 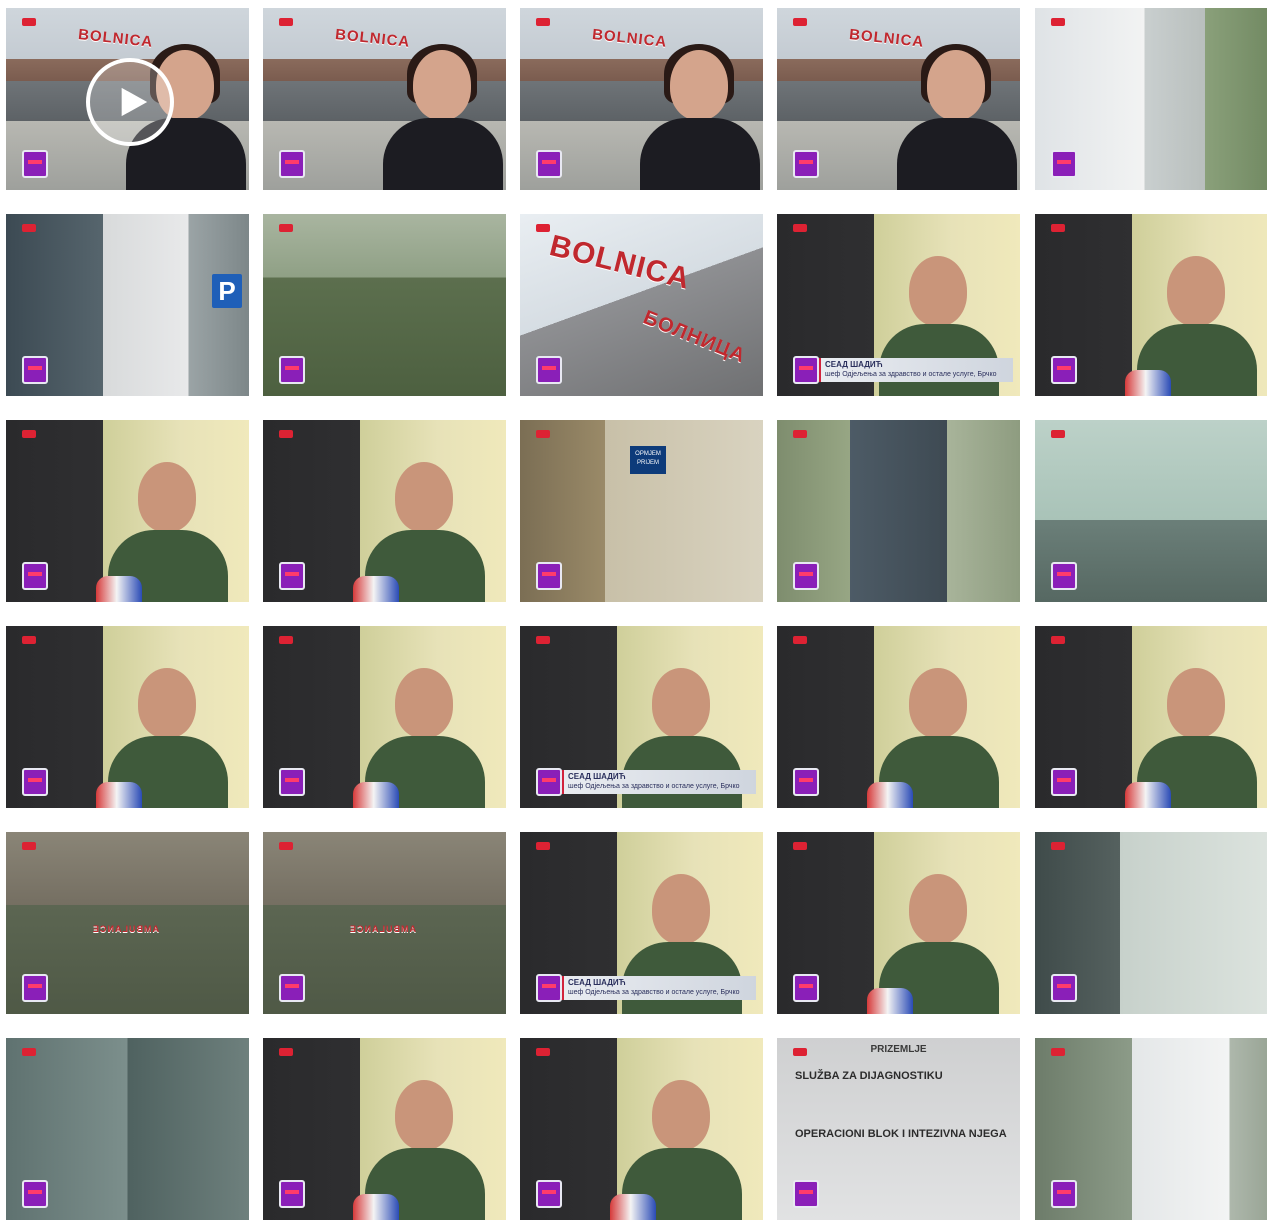 What do you see at coordinates (641, 305) in the screenshot?
I see `video-thumbnail: BOLNICA БОЛНИЦА` at bounding box center [641, 305].